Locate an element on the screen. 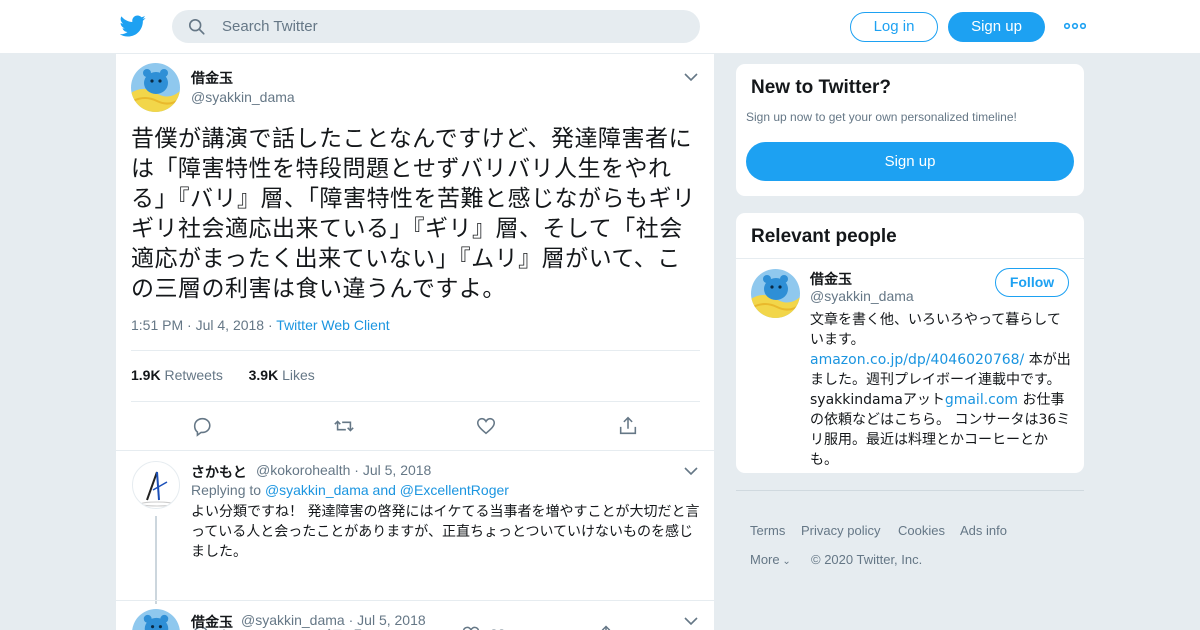 The width and height of the screenshot is (1200, 630). likes-label: Likes is located at coordinates (298, 375).